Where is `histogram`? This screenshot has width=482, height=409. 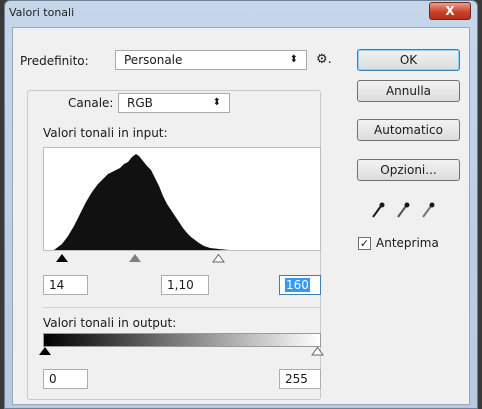
histogram is located at coordinates (182, 199).